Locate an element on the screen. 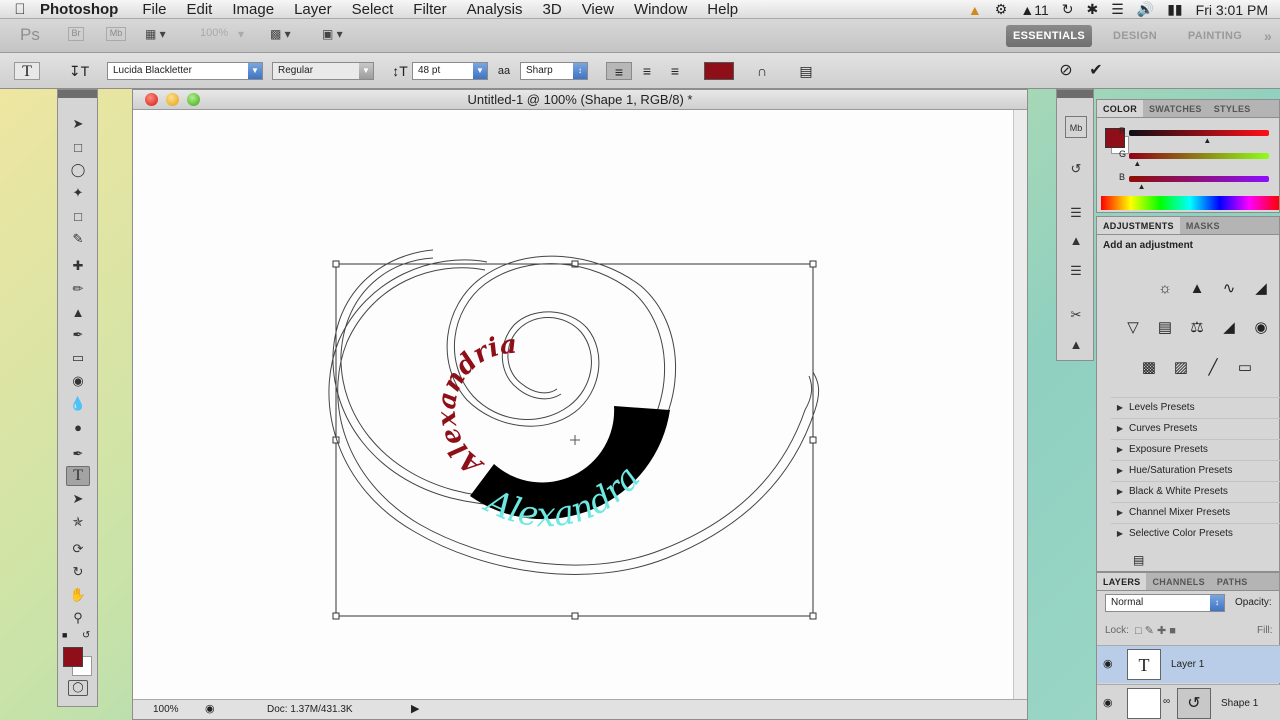 Image resolution: width=1280 pixels, height=720 pixels. channel-r-thumb: ▲ is located at coordinates (1207, 140).